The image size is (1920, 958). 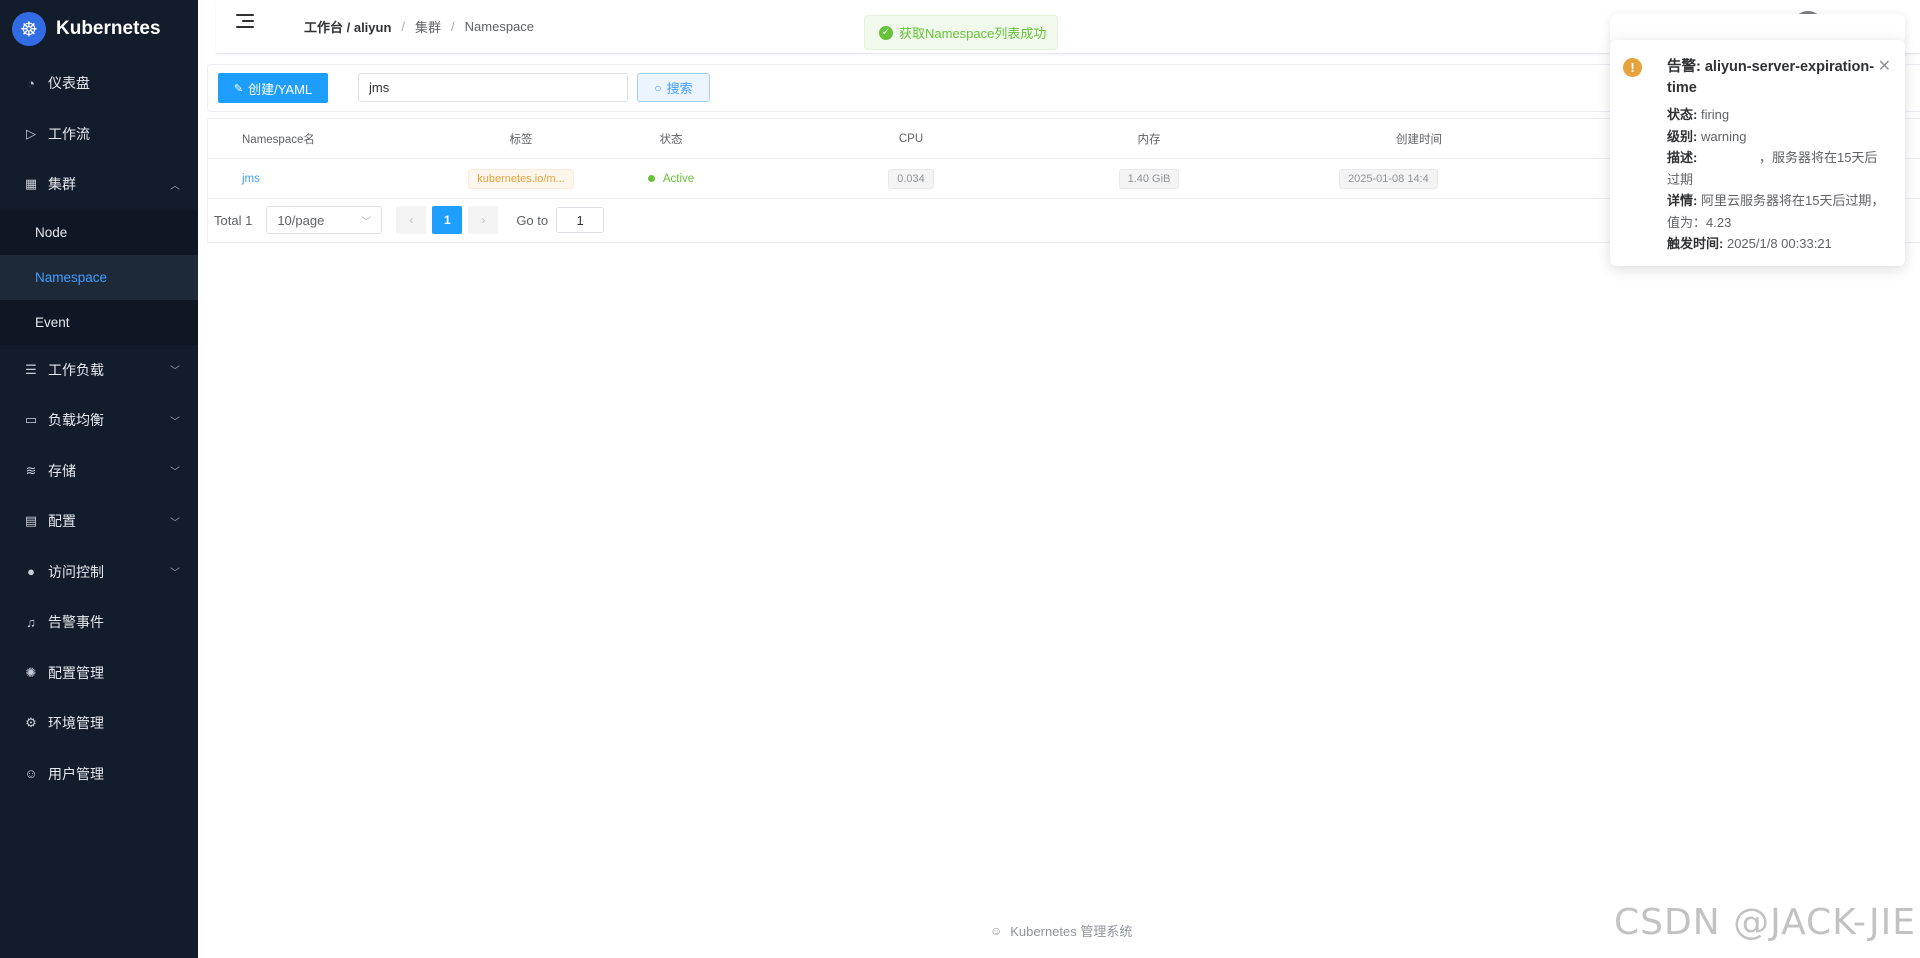 What do you see at coordinates (1071, 931) in the screenshot?
I see `footer-text: Kubernetes 管理系统` at bounding box center [1071, 931].